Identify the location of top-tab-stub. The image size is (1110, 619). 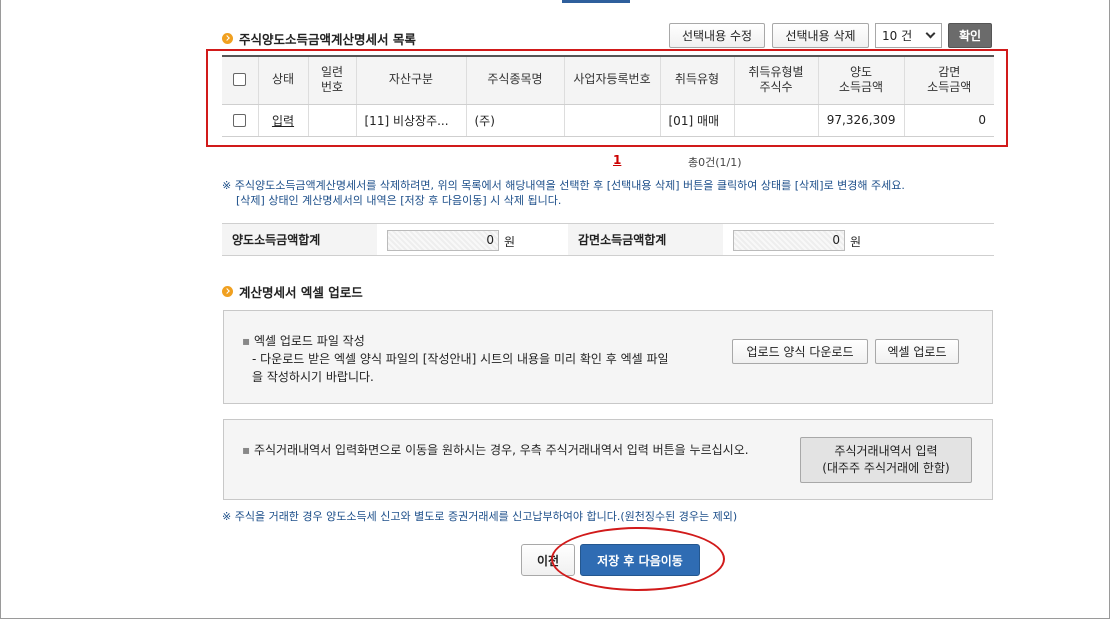
(596, 1).